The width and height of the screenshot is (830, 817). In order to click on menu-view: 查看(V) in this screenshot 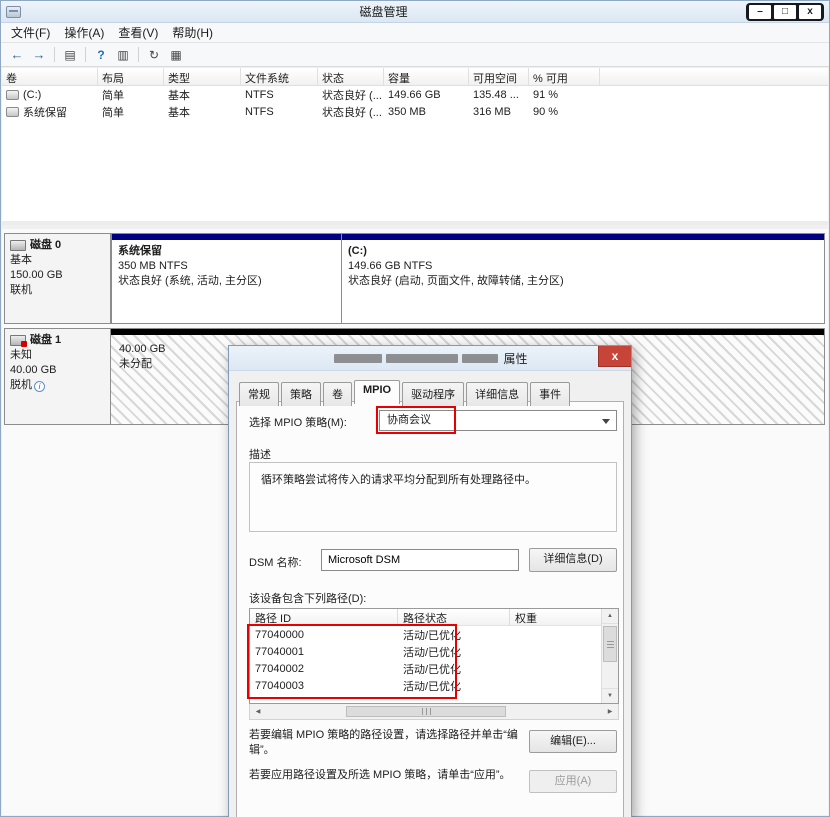, I will do `click(138, 32)`.